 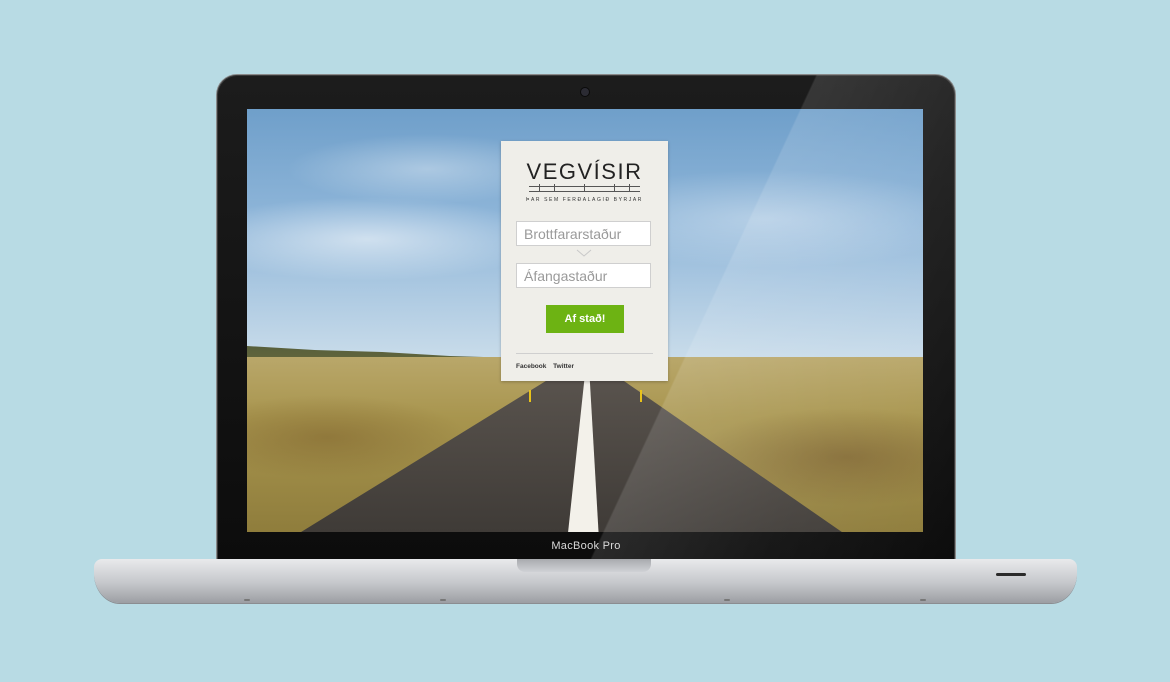 What do you see at coordinates (585, 581) in the screenshot?
I see `laptop-base` at bounding box center [585, 581].